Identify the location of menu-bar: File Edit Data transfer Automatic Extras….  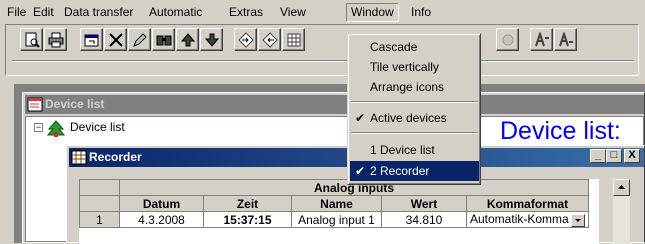
(322, 11).